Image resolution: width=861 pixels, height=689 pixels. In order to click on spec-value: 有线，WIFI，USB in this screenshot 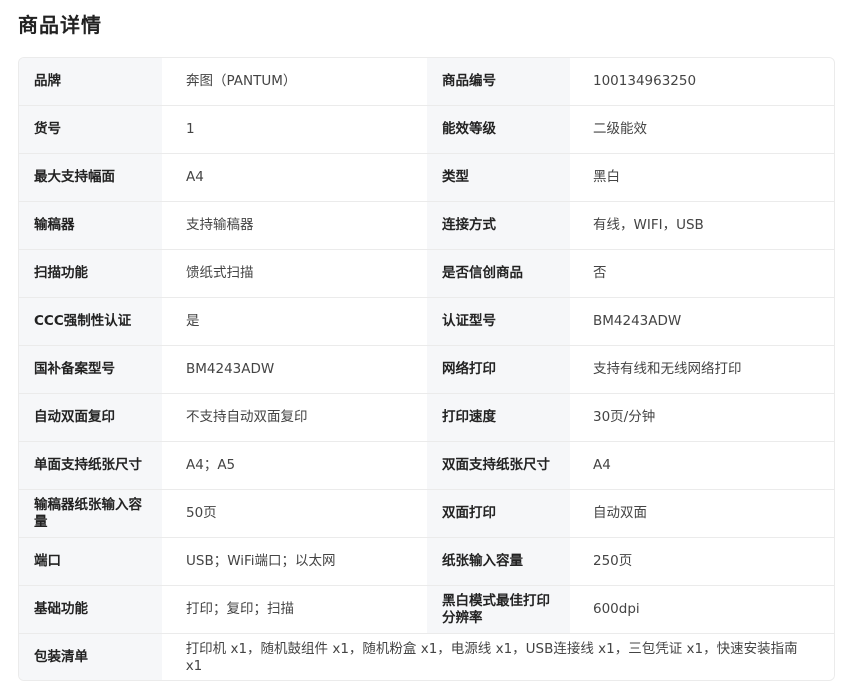, I will do `click(702, 225)`.